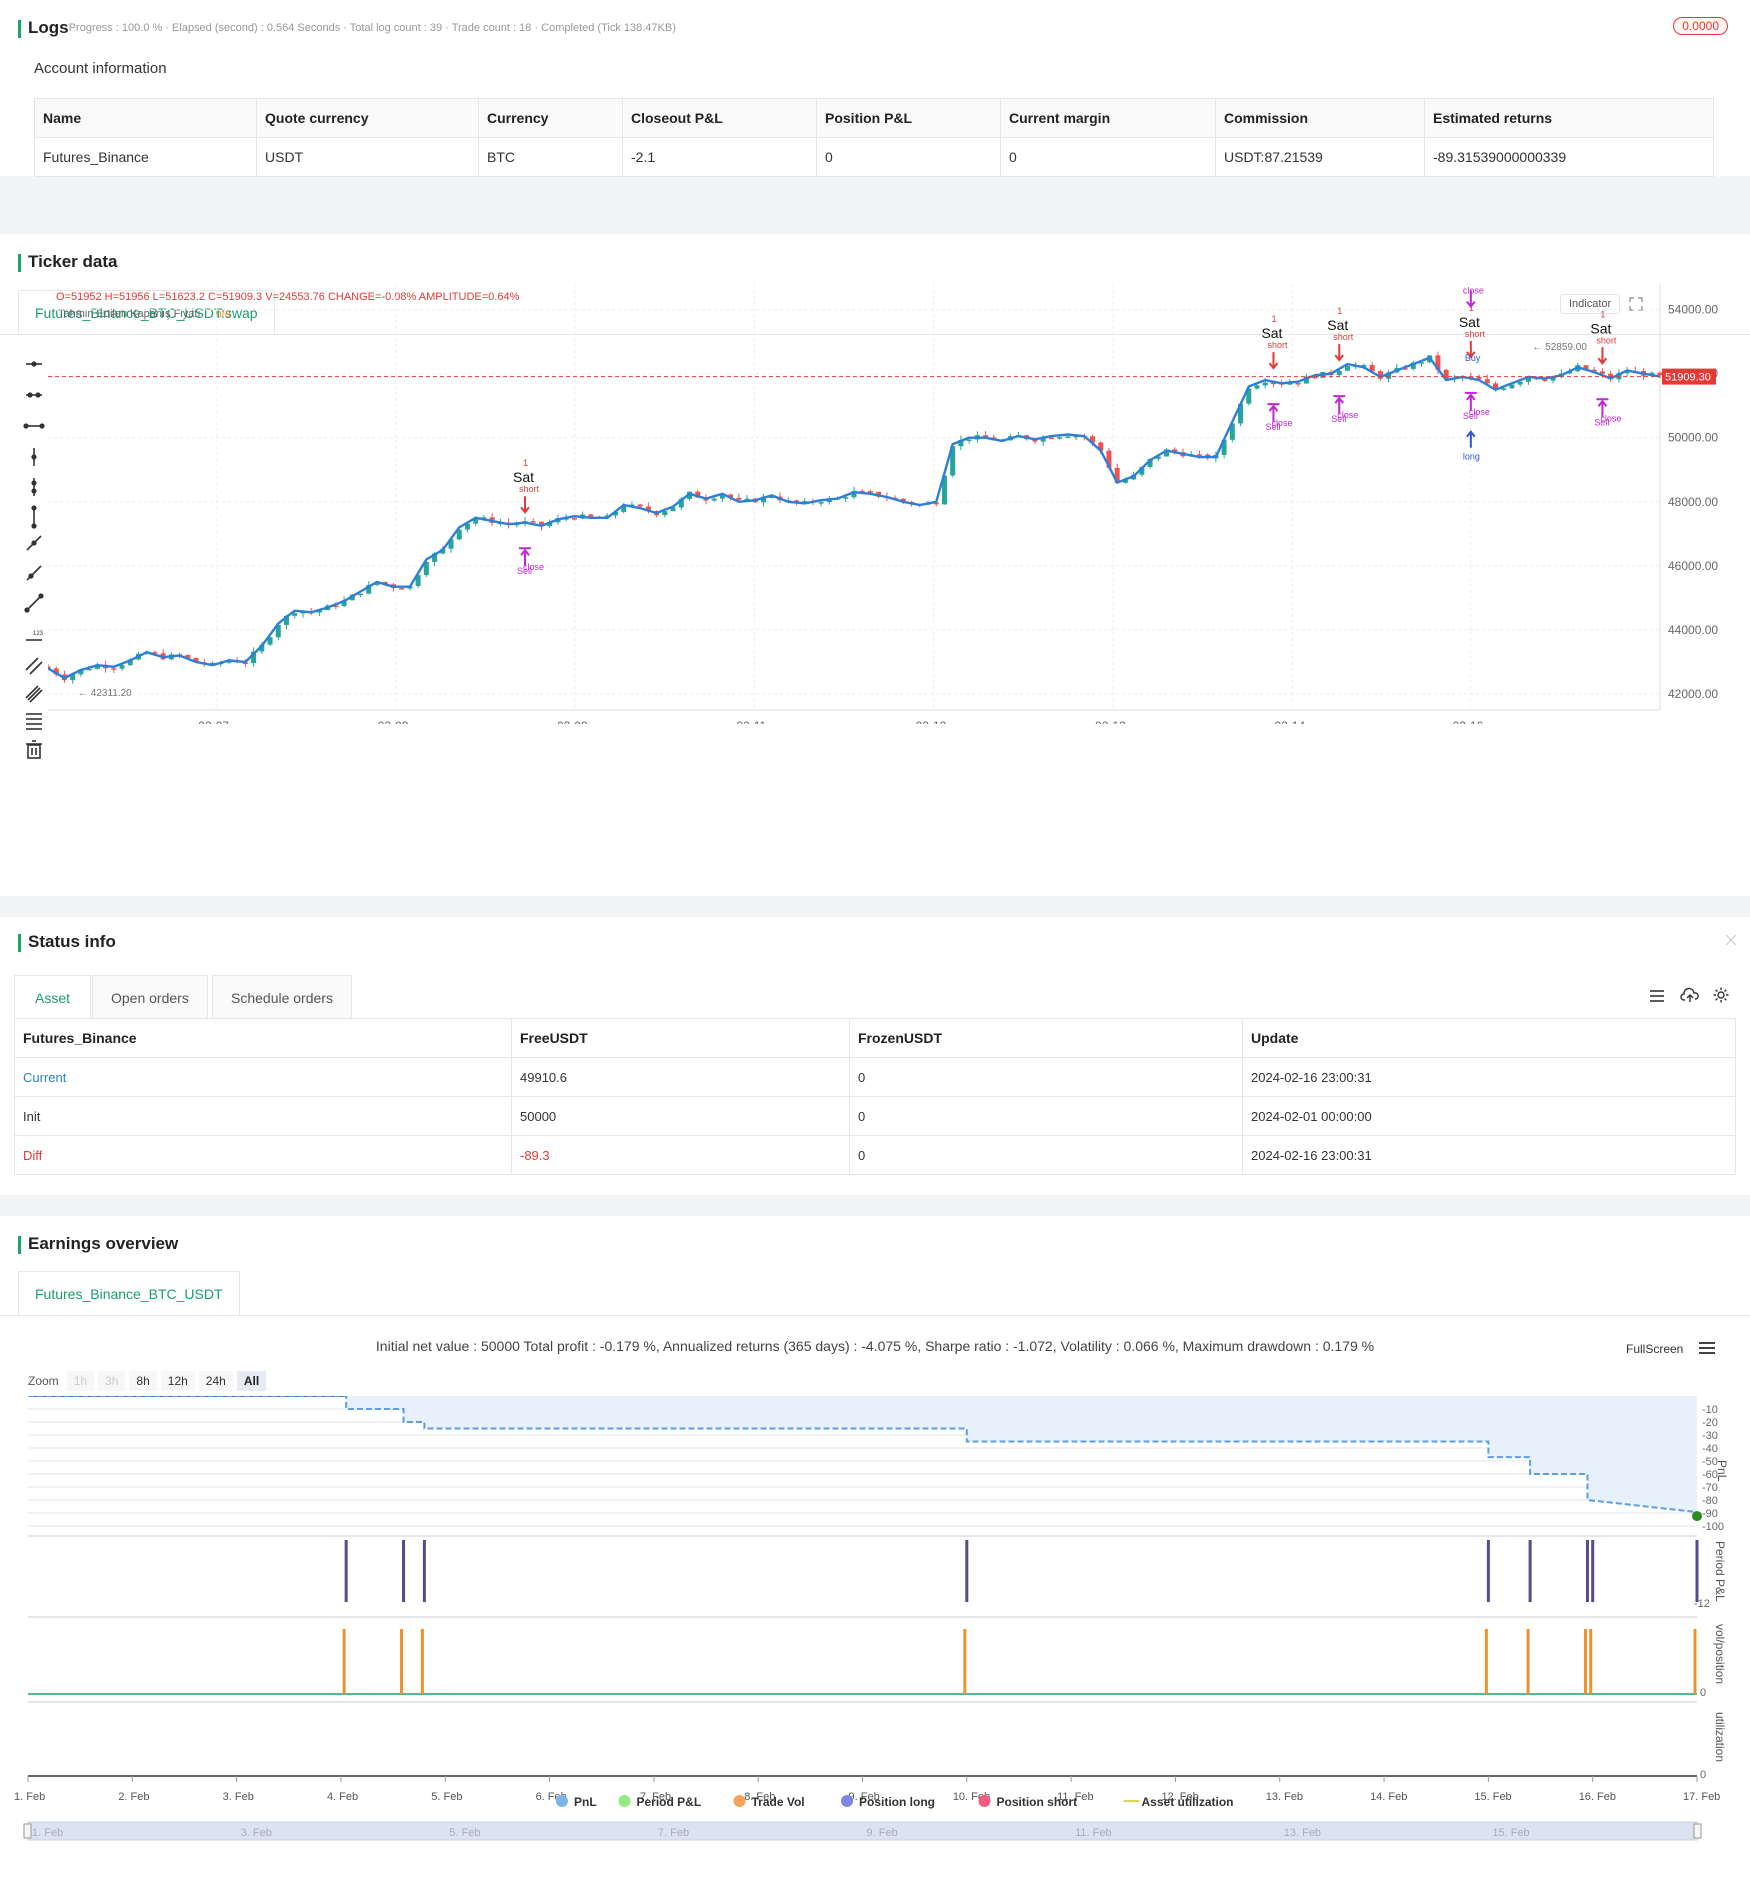  Describe the element at coordinates (34, 603) in the screenshot. I see `segment-line-icon` at that location.